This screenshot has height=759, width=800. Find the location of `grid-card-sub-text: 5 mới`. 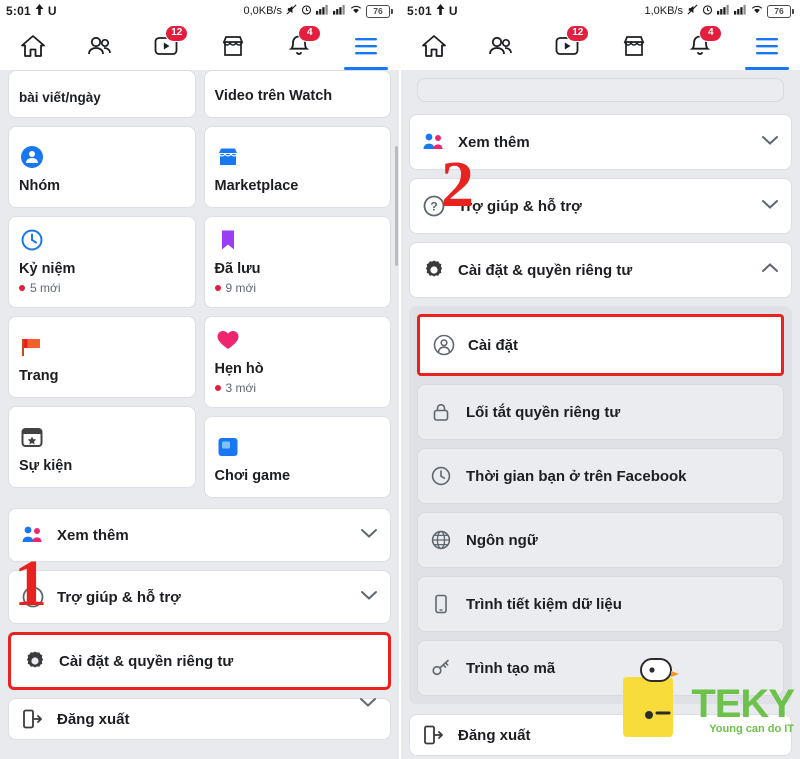

grid-card-sub-text: 5 mới is located at coordinates (45, 288).